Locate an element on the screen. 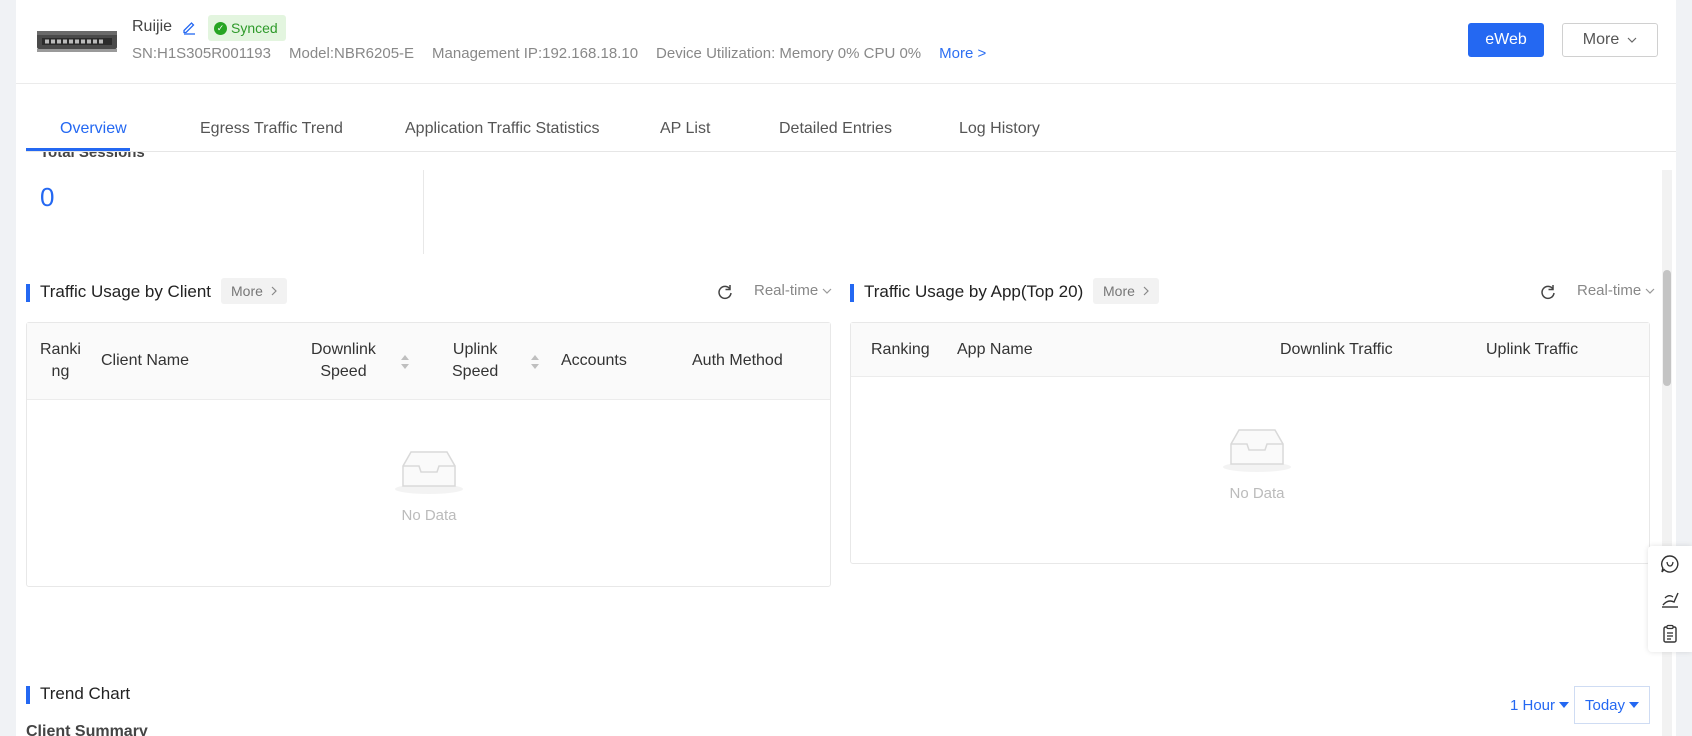 This screenshot has width=1692, height=736. tab-egress-traffic-trend: Egress Traffic Trend is located at coordinates (271, 129).